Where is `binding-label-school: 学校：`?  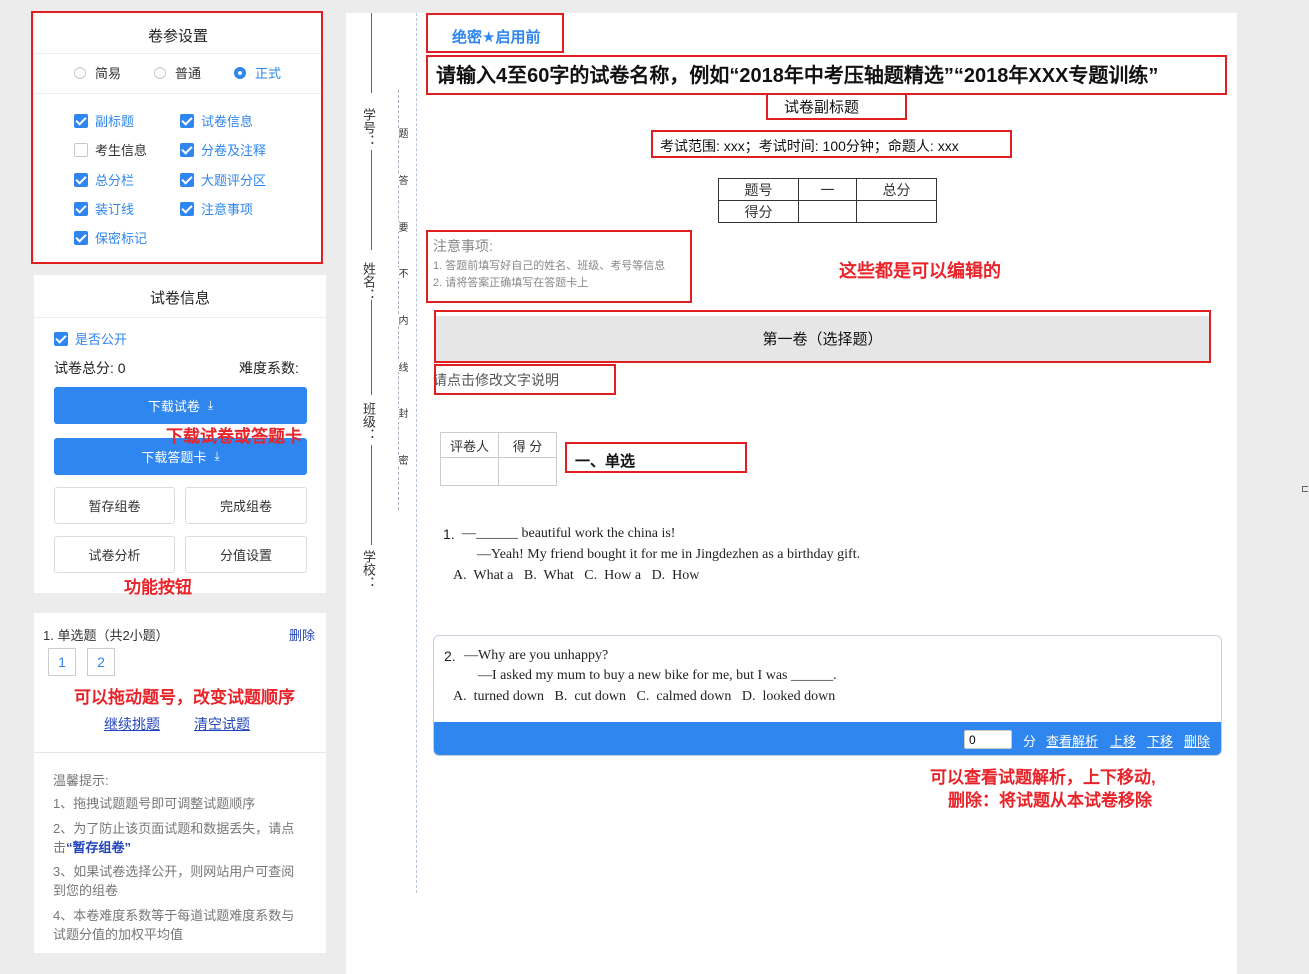
binding-label-school: 学校： is located at coordinates (368, 569).